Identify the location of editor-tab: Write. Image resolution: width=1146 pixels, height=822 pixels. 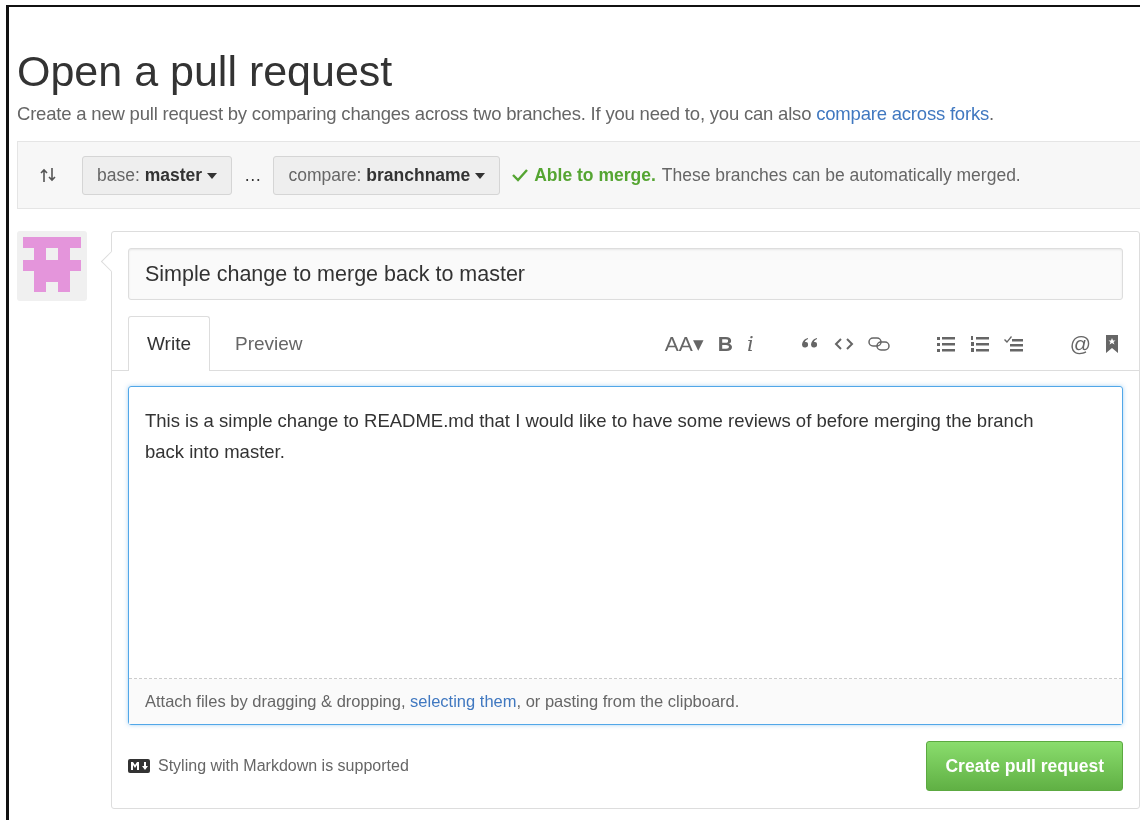
(169, 343).